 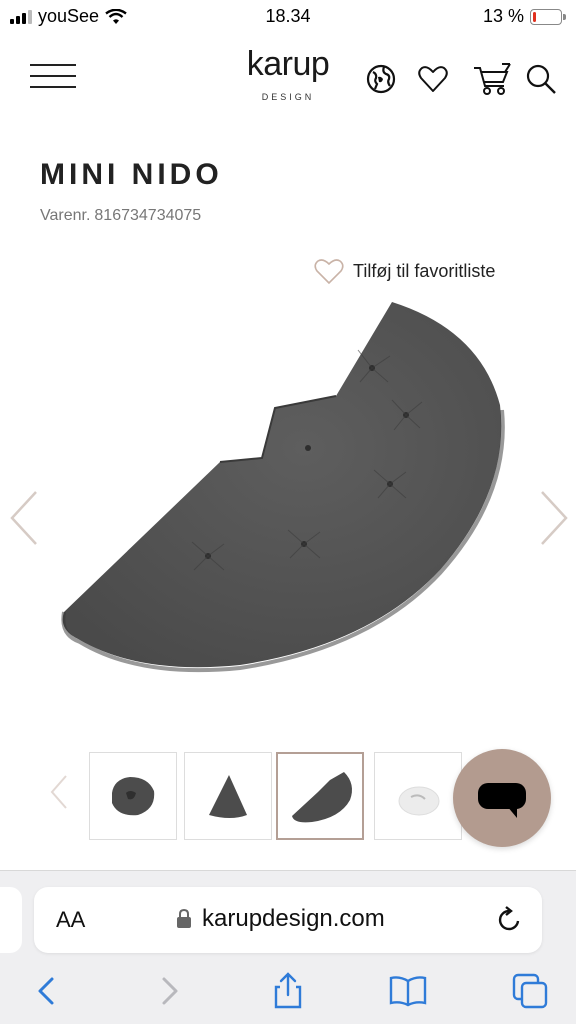 I want to click on aa-label: AA, so click(x=71, y=919).